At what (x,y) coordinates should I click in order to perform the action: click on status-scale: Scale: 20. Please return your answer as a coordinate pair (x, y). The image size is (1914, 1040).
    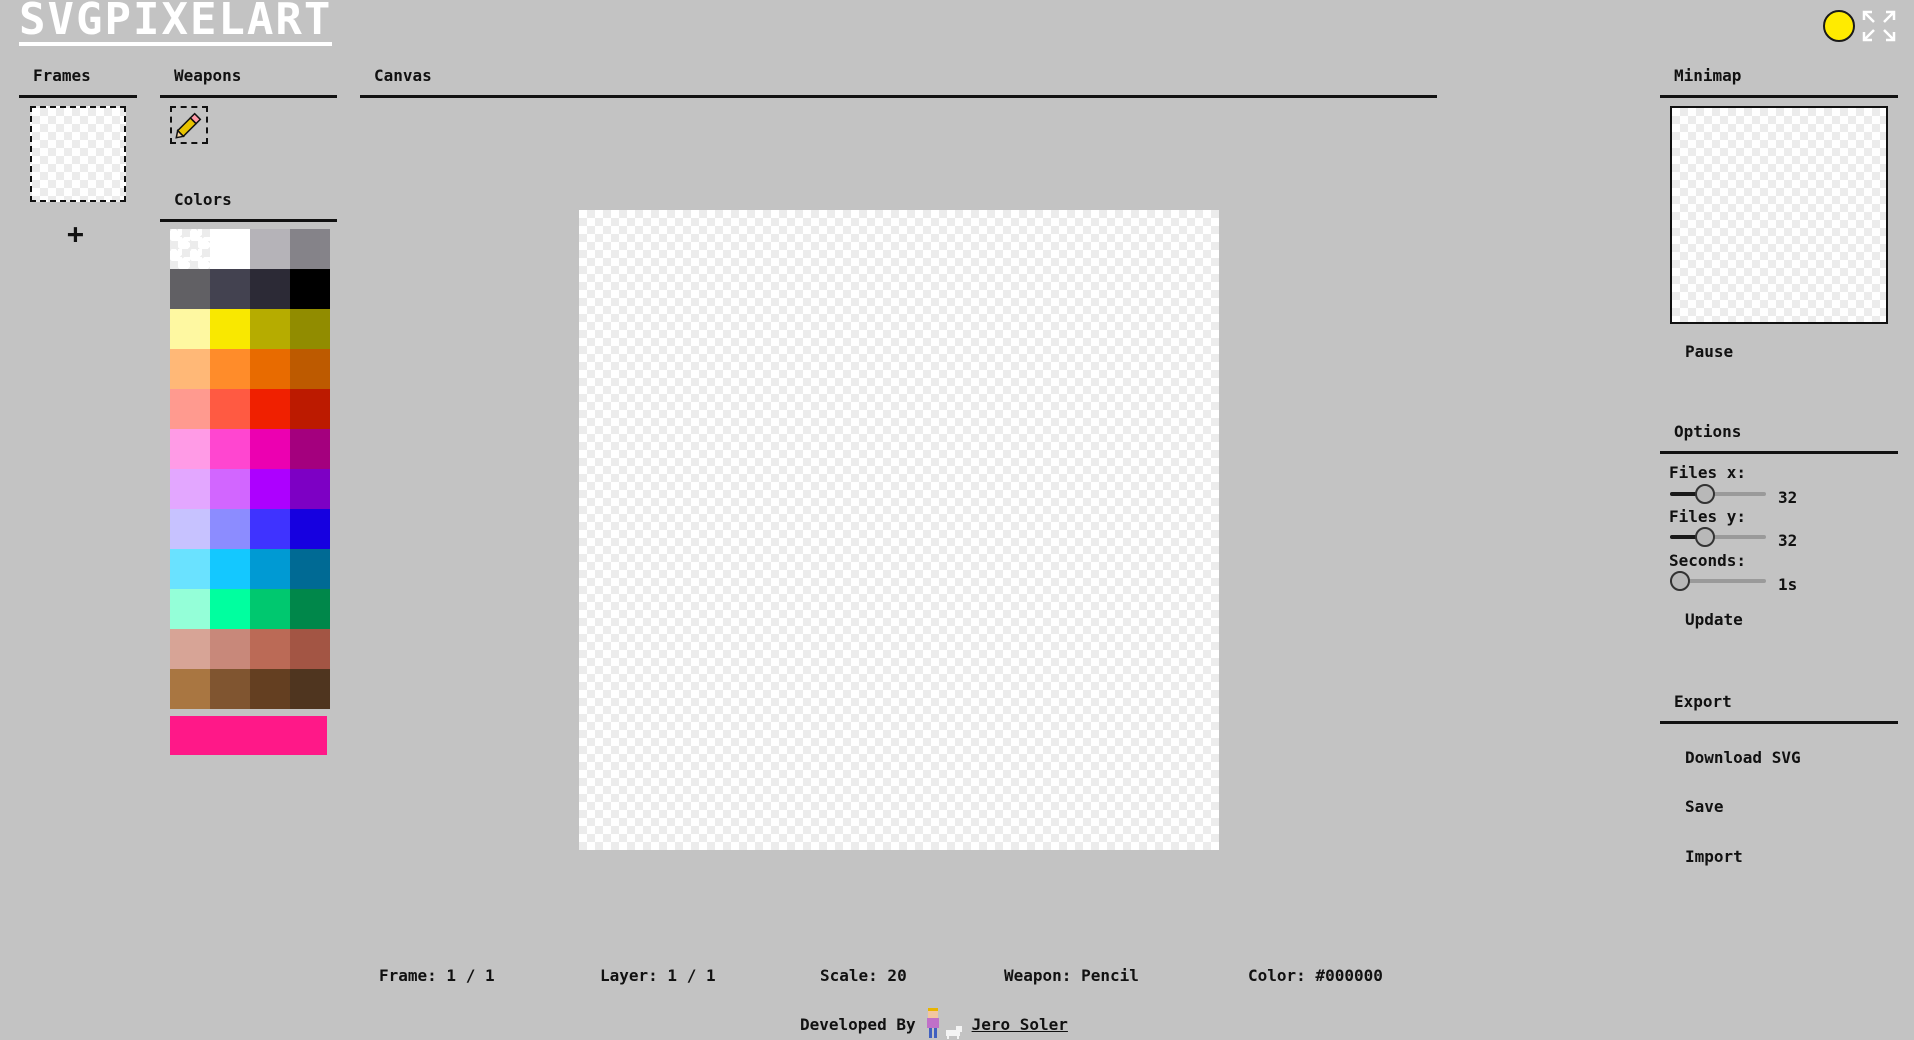
    Looking at the image, I should click on (863, 975).